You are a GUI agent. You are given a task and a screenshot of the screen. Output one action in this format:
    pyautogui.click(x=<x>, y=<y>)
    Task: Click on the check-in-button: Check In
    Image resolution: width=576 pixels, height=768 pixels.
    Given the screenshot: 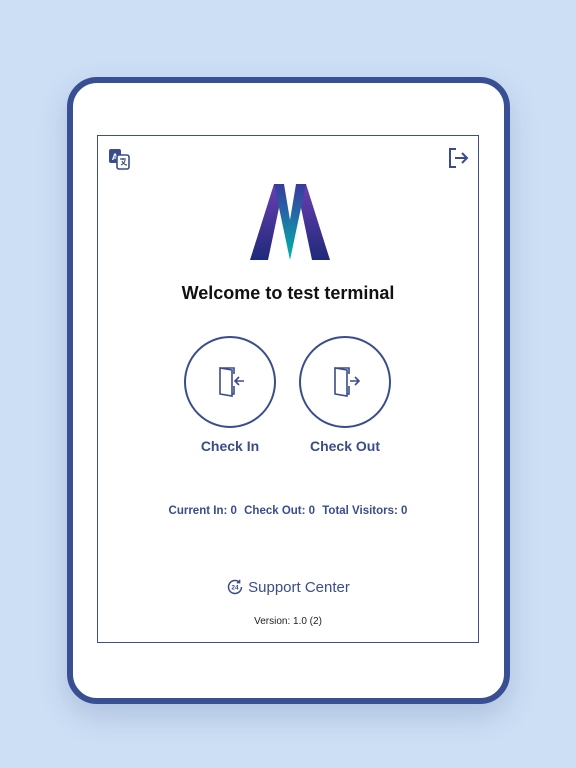 What is the action you would take?
    pyautogui.click(x=230, y=395)
    